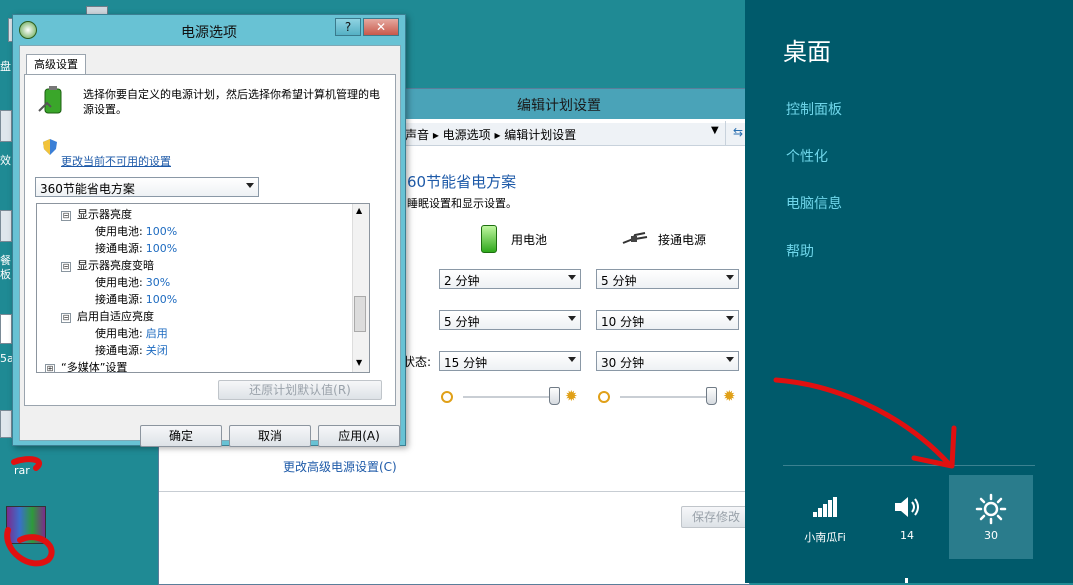 The height and width of the screenshot is (585, 1073). I want to click on annotation-arrow, so click(863, 422).